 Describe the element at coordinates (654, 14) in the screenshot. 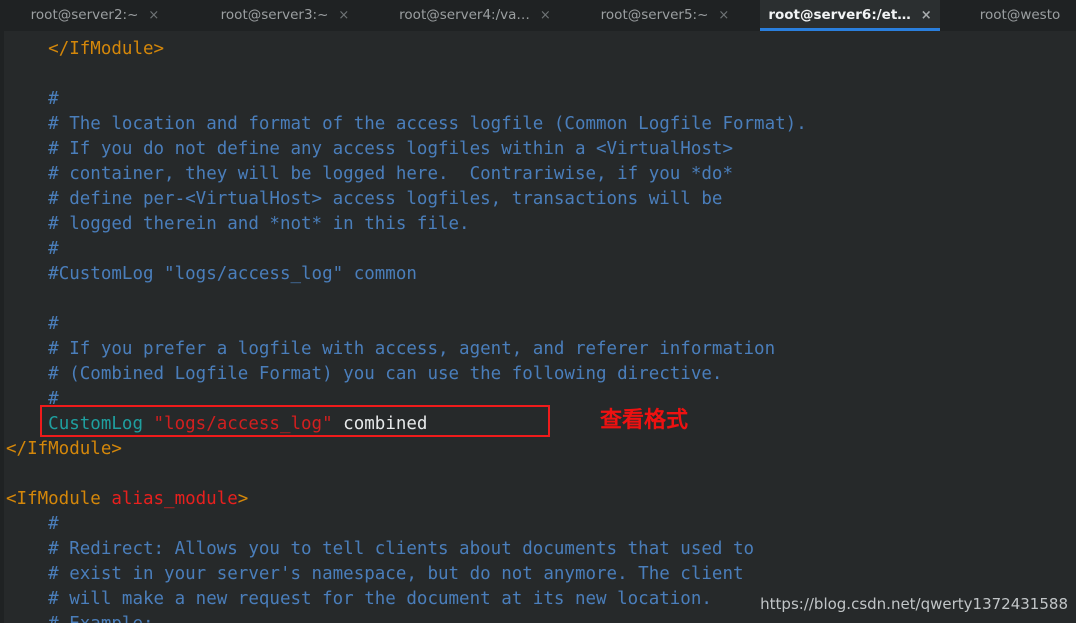

I see `tab-label: root@server5:~` at that location.